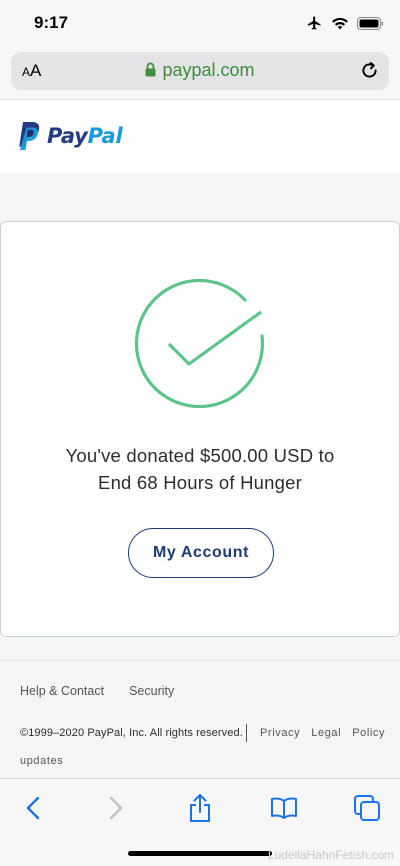 The width and height of the screenshot is (400, 866). Describe the element at coordinates (200, 455) in the screenshot. I see `donation-message-line1: You've donated $500.00 USD to` at that location.